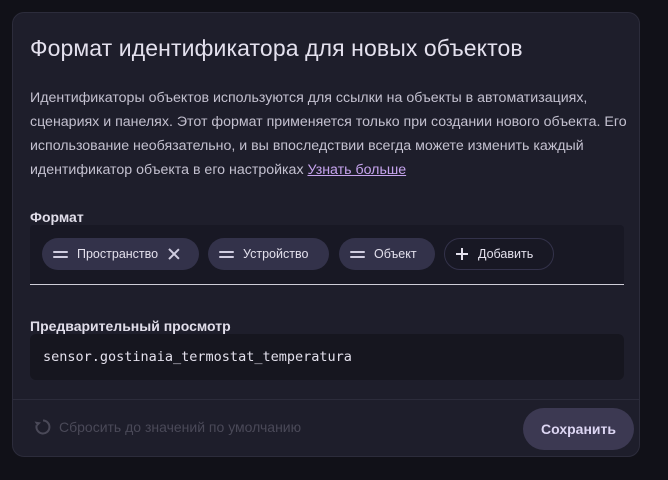 Image resolution: width=668 pixels, height=480 pixels. Describe the element at coordinates (357, 170) in the screenshot. I see `learn-more-link: Узнать больше` at that location.